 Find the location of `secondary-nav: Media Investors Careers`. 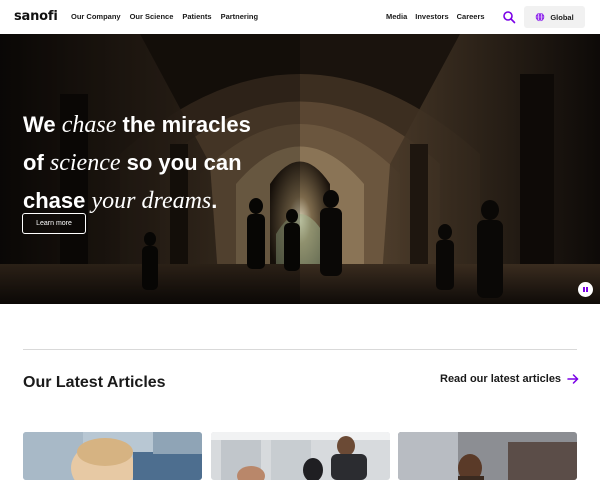

secondary-nav: Media Investors Careers is located at coordinates (435, 16).